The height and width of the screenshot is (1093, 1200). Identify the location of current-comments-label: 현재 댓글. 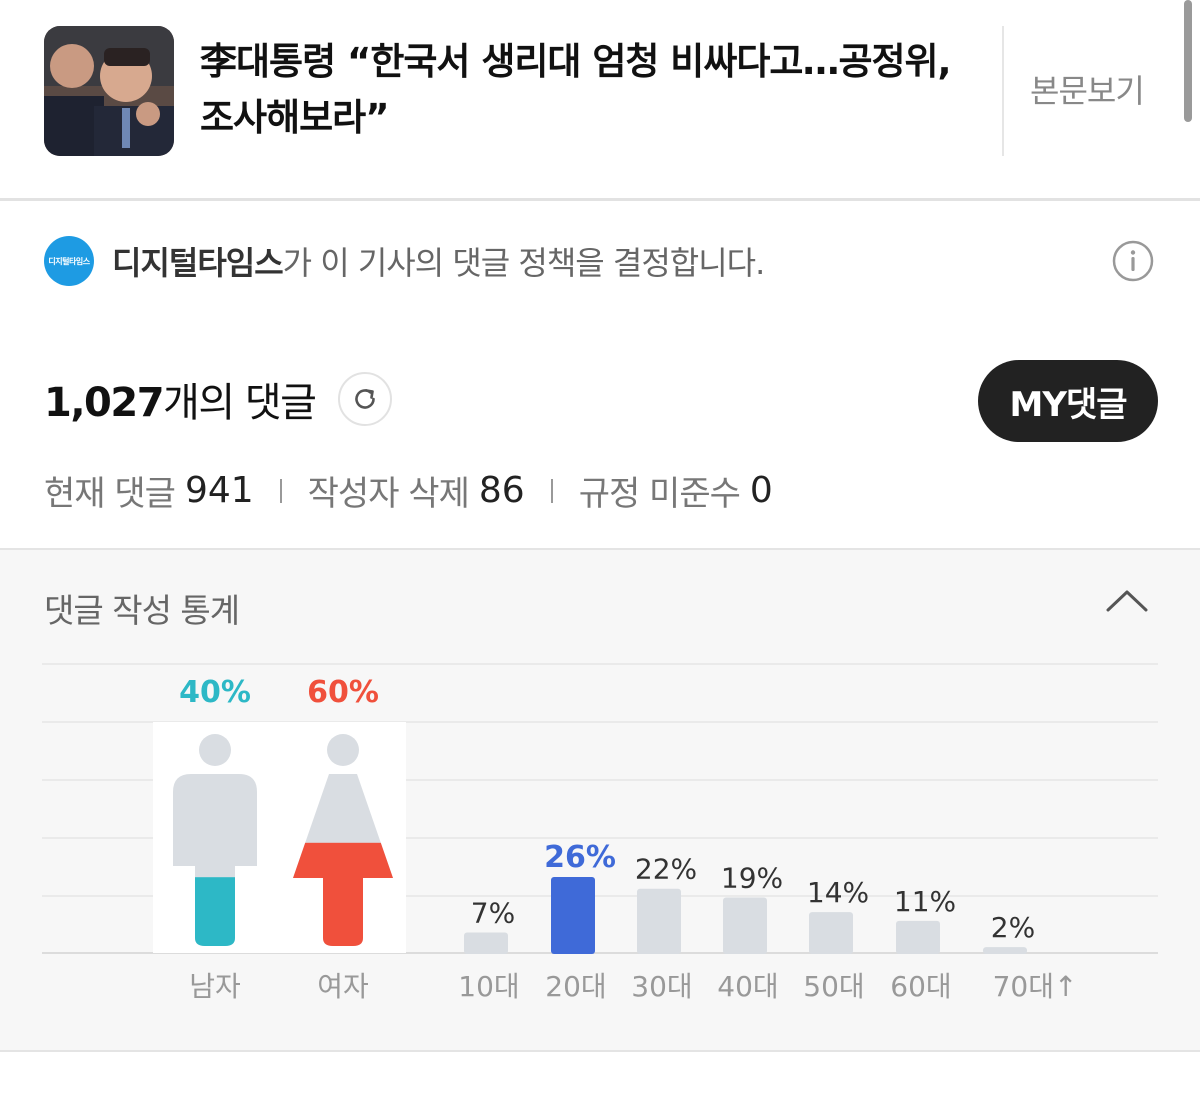
(110, 494).